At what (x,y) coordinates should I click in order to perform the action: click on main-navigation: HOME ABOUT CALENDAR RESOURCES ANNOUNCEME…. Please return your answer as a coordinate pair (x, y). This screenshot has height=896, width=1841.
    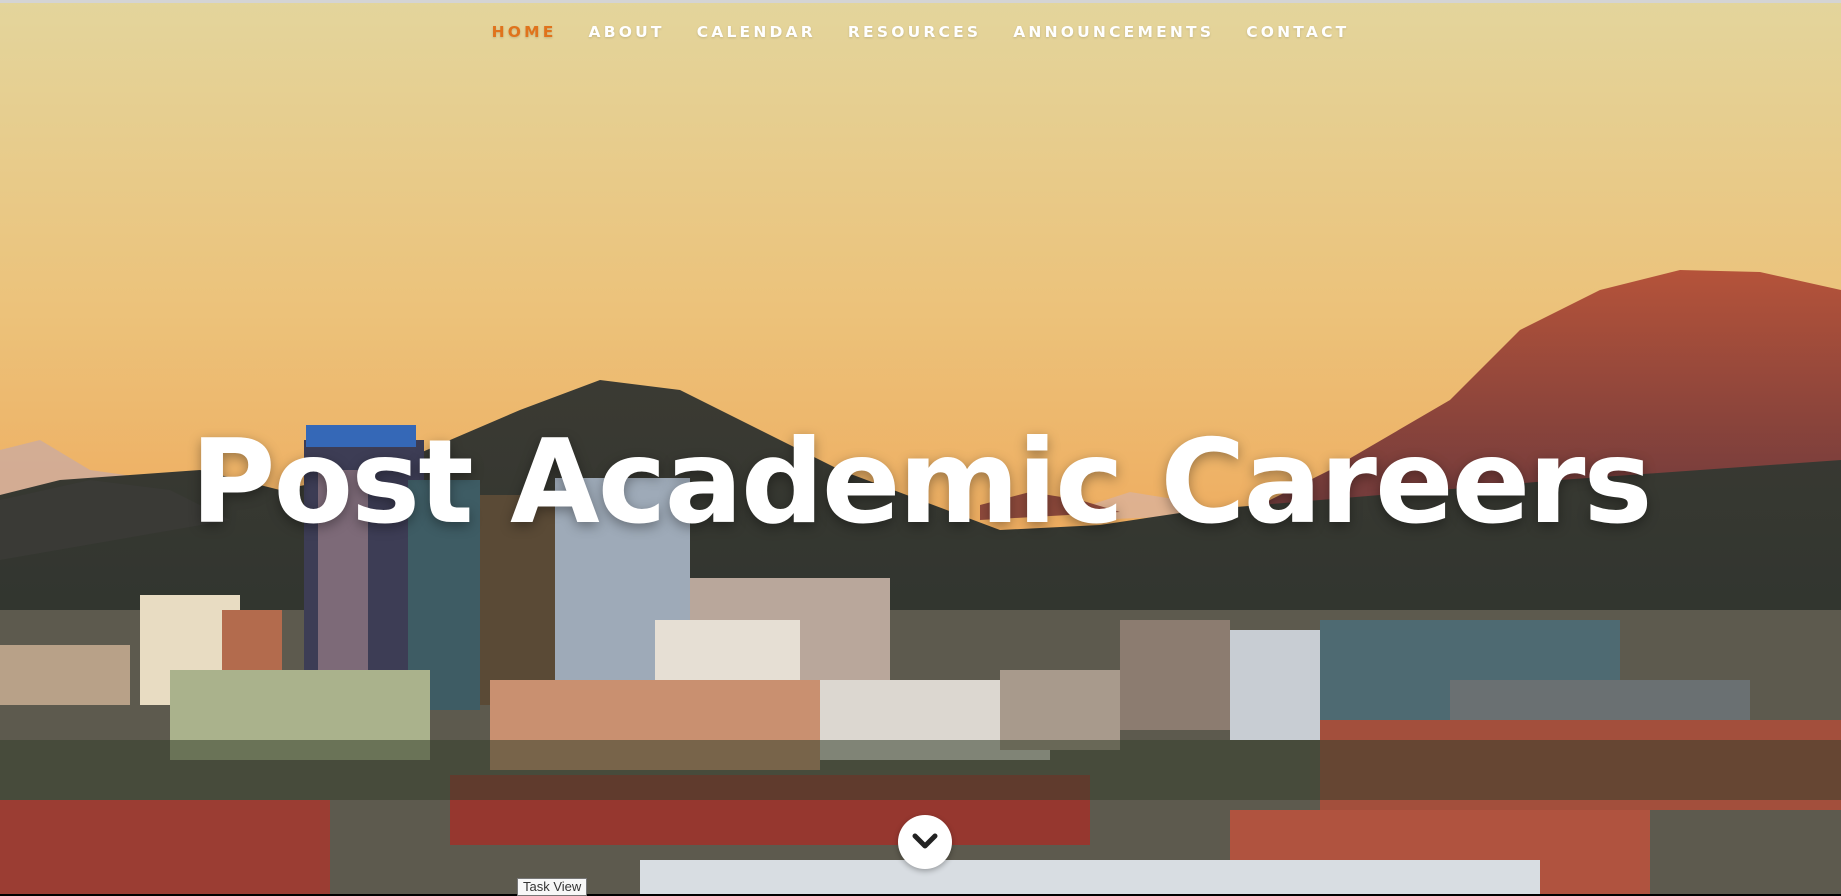
    Looking at the image, I should click on (920, 32).